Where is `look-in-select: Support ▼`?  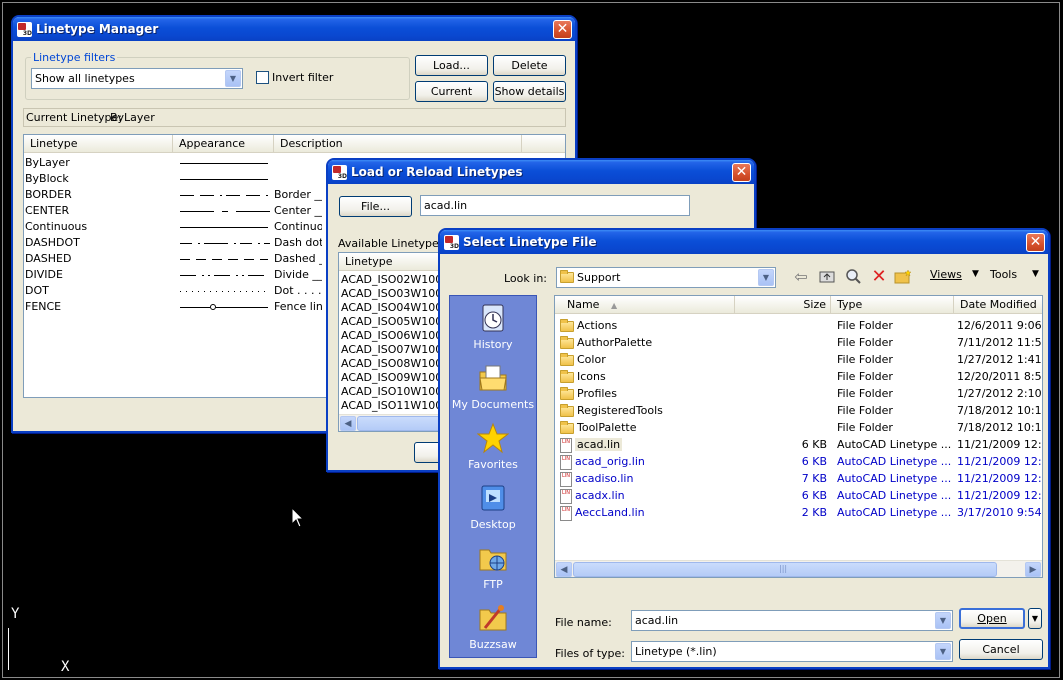 look-in-select: Support ▼ is located at coordinates (666, 277).